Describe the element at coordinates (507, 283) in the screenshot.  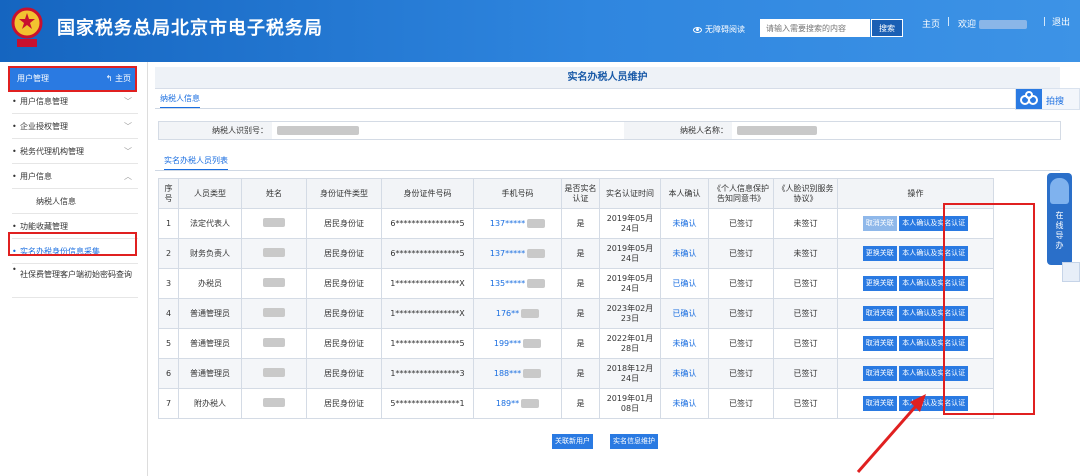
I see `phone-number: 135*****` at that location.